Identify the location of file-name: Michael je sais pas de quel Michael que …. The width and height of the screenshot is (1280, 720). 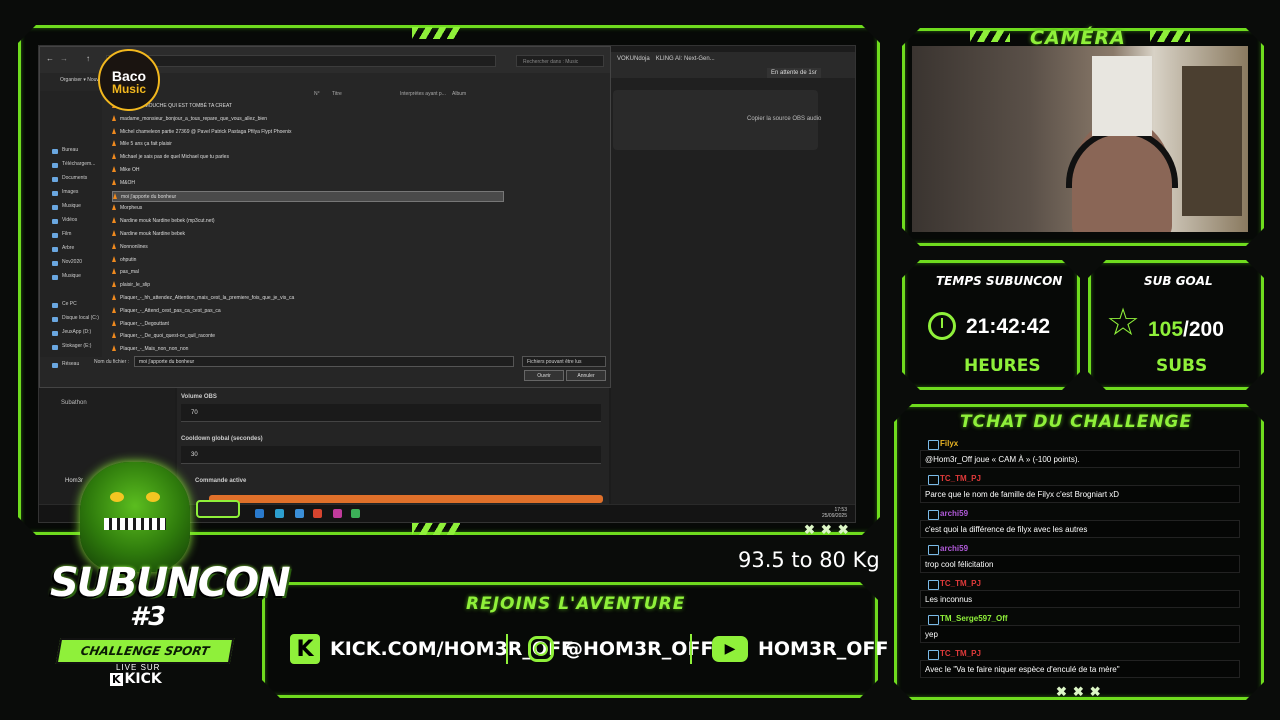
(174, 157).